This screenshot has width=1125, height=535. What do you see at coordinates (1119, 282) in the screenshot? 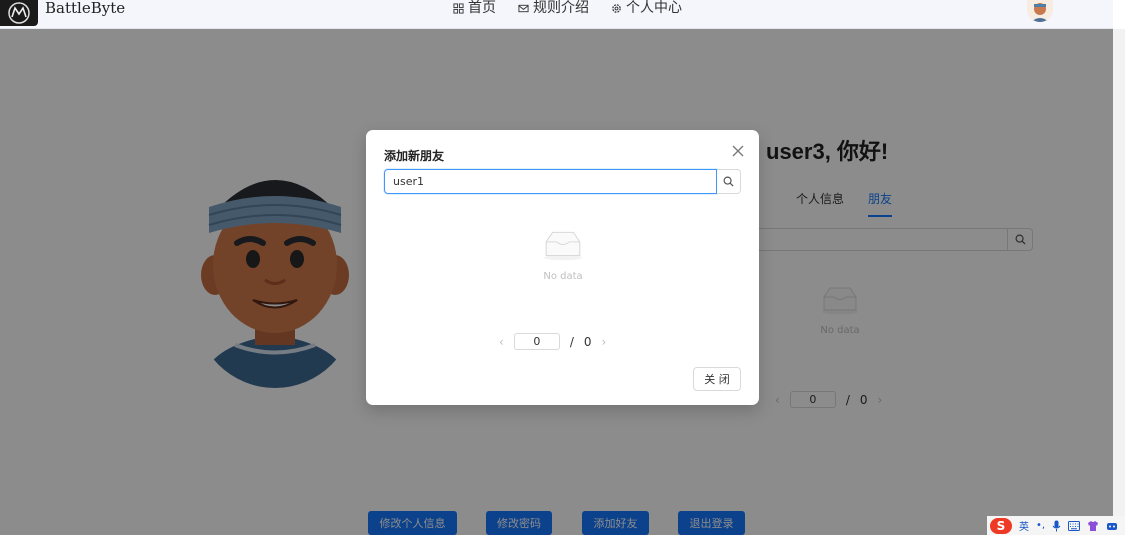
I see `scrollbar-track` at bounding box center [1119, 282].